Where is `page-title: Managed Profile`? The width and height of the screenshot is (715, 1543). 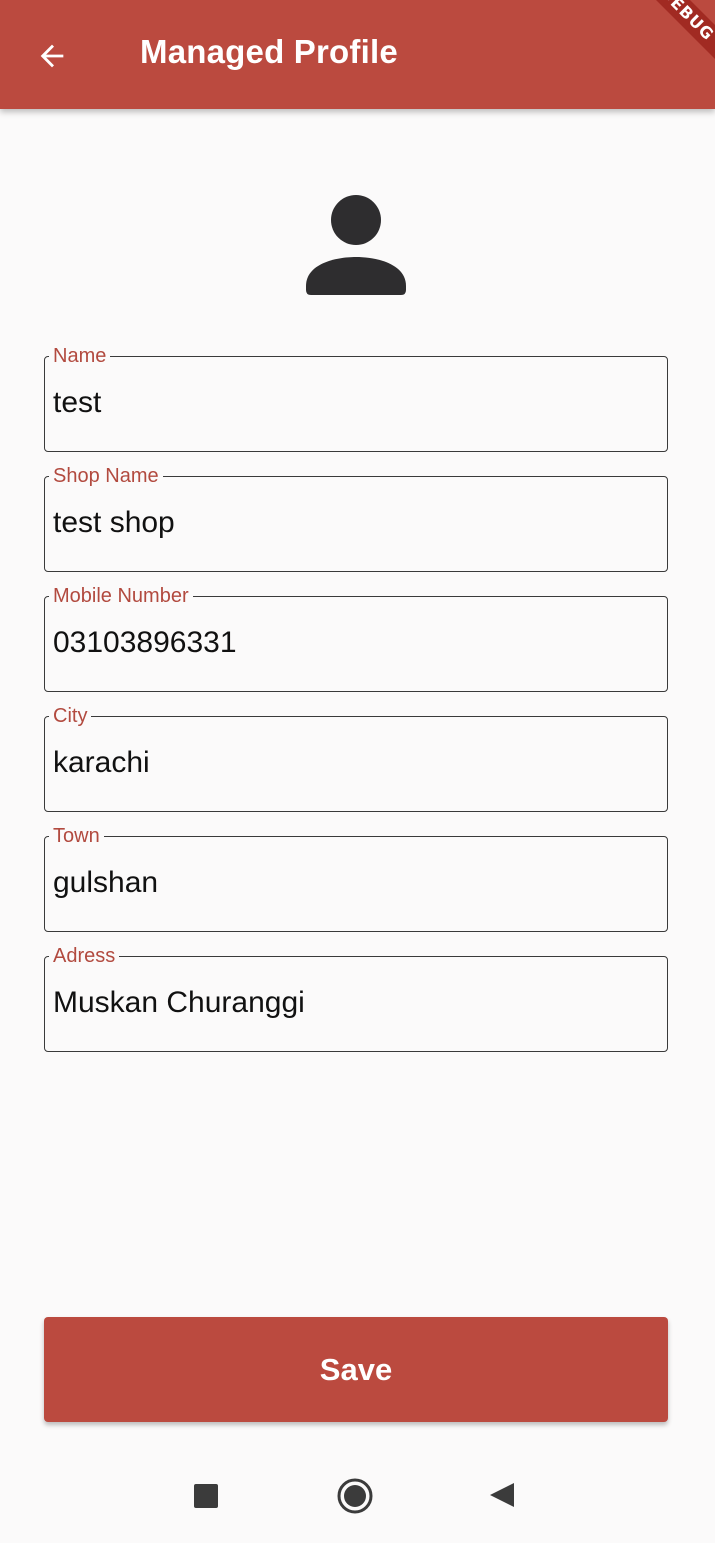
page-title: Managed Profile is located at coordinates (269, 51).